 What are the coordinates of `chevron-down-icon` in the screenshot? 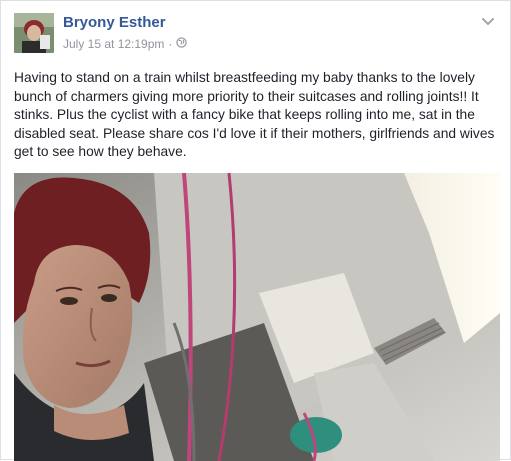 It's located at (488, 21).